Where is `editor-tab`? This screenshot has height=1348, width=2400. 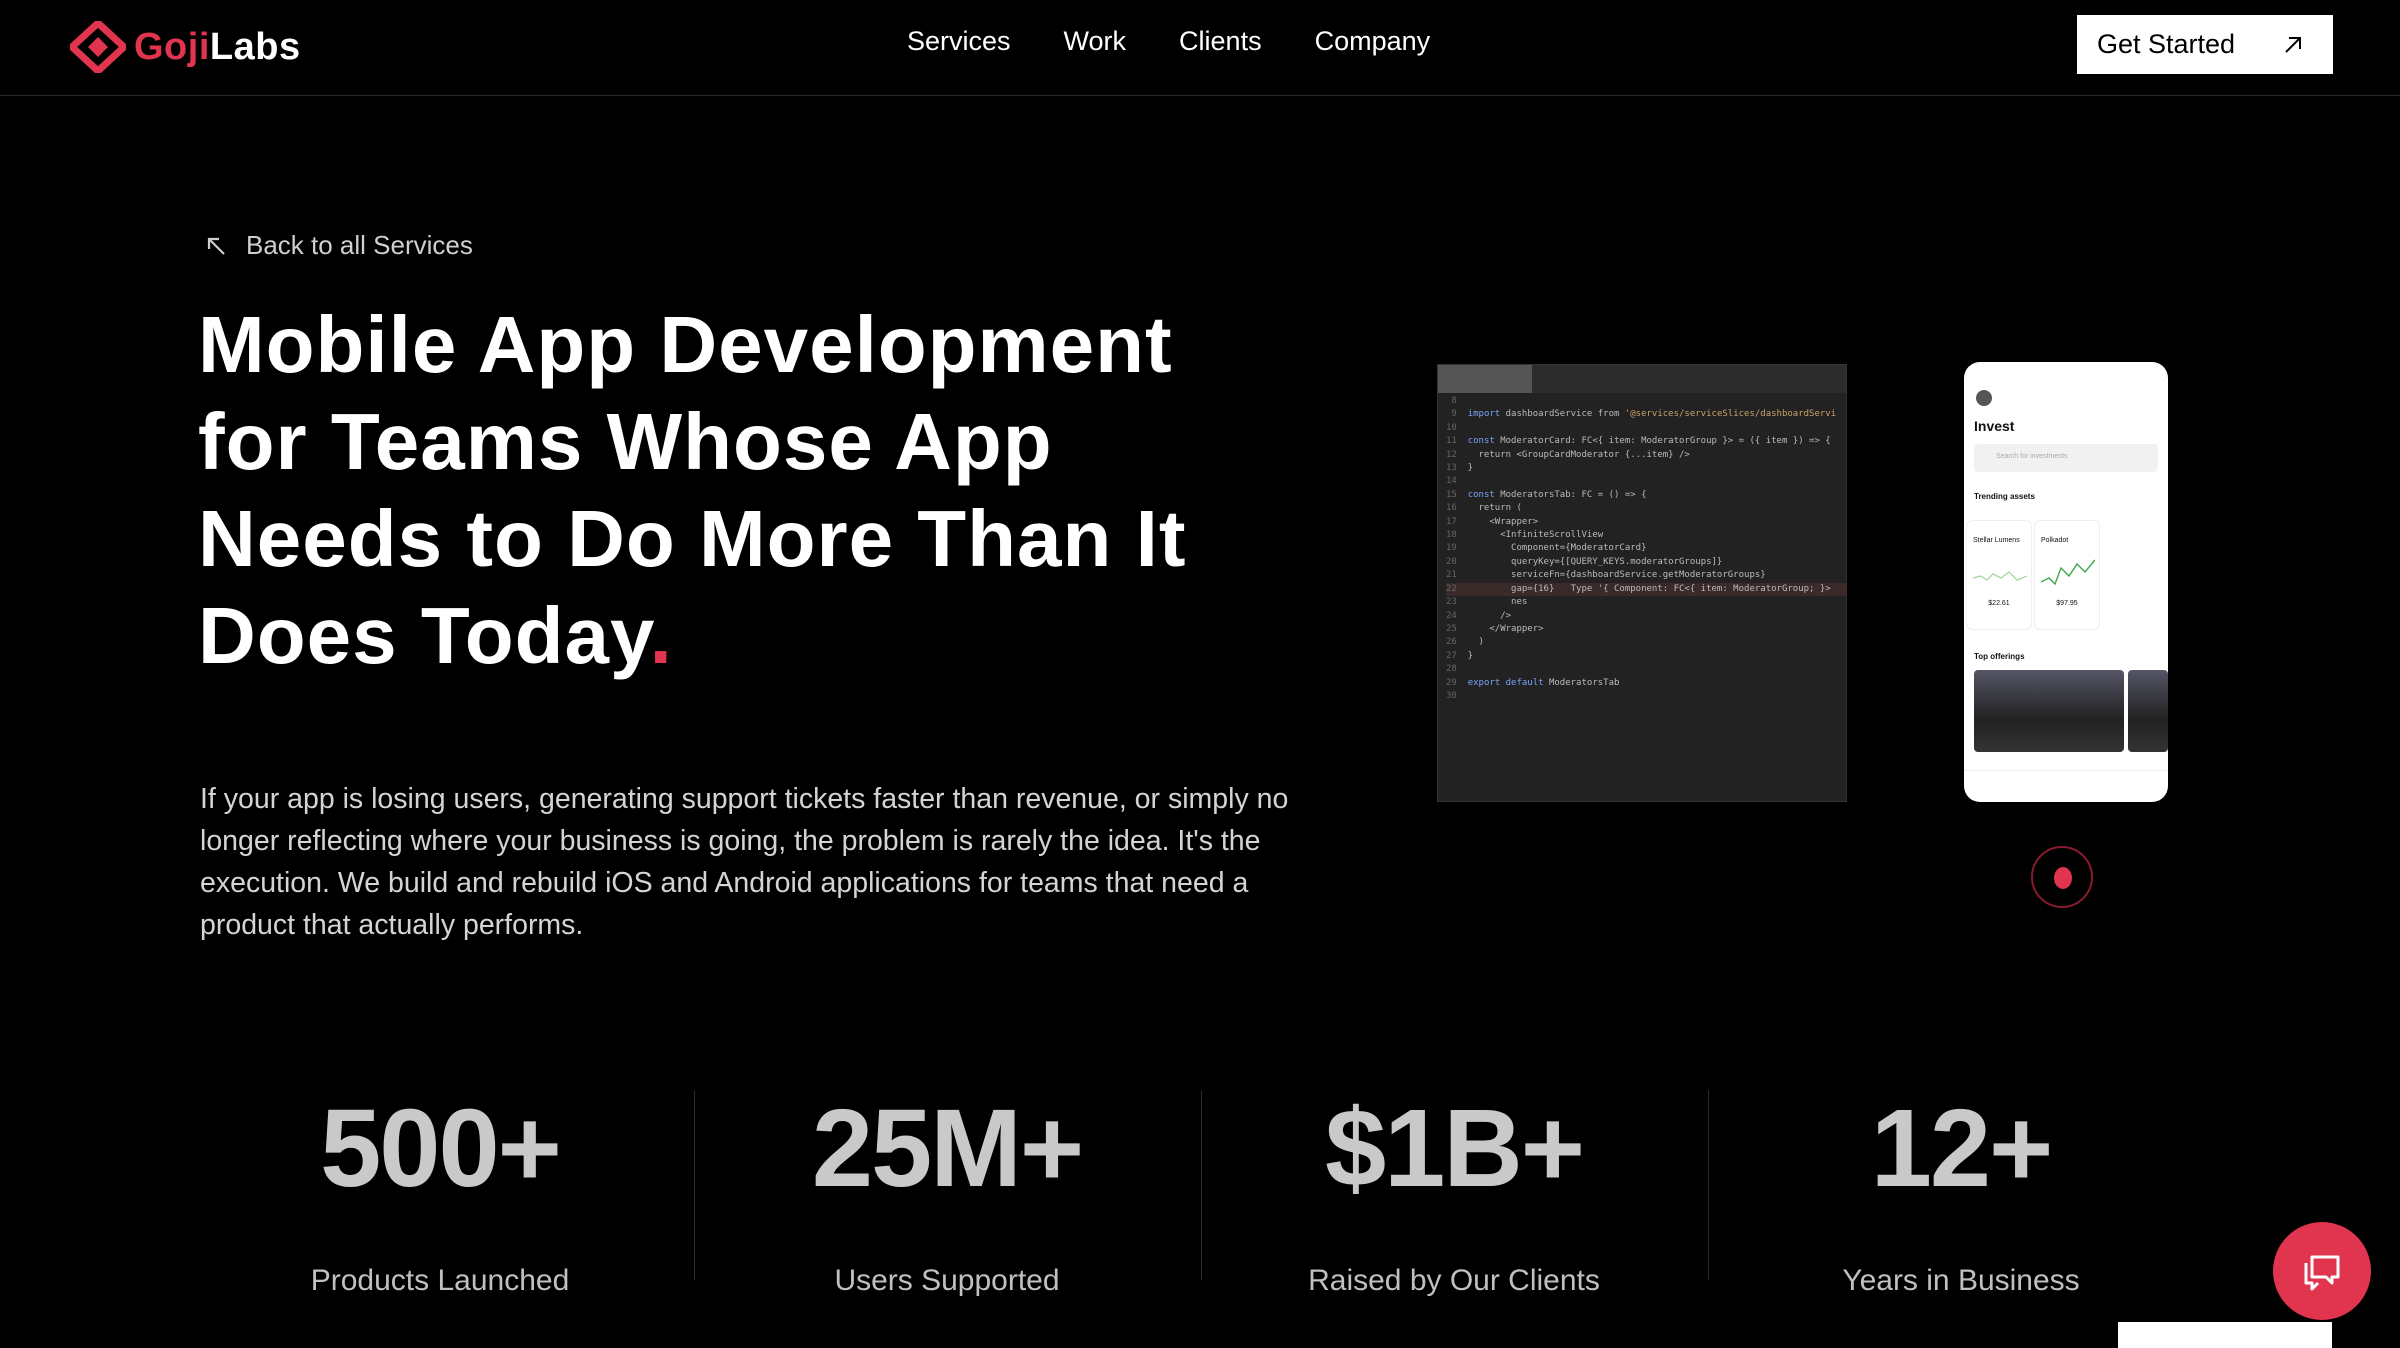 editor-tab is located at coordinates (1485, 379).